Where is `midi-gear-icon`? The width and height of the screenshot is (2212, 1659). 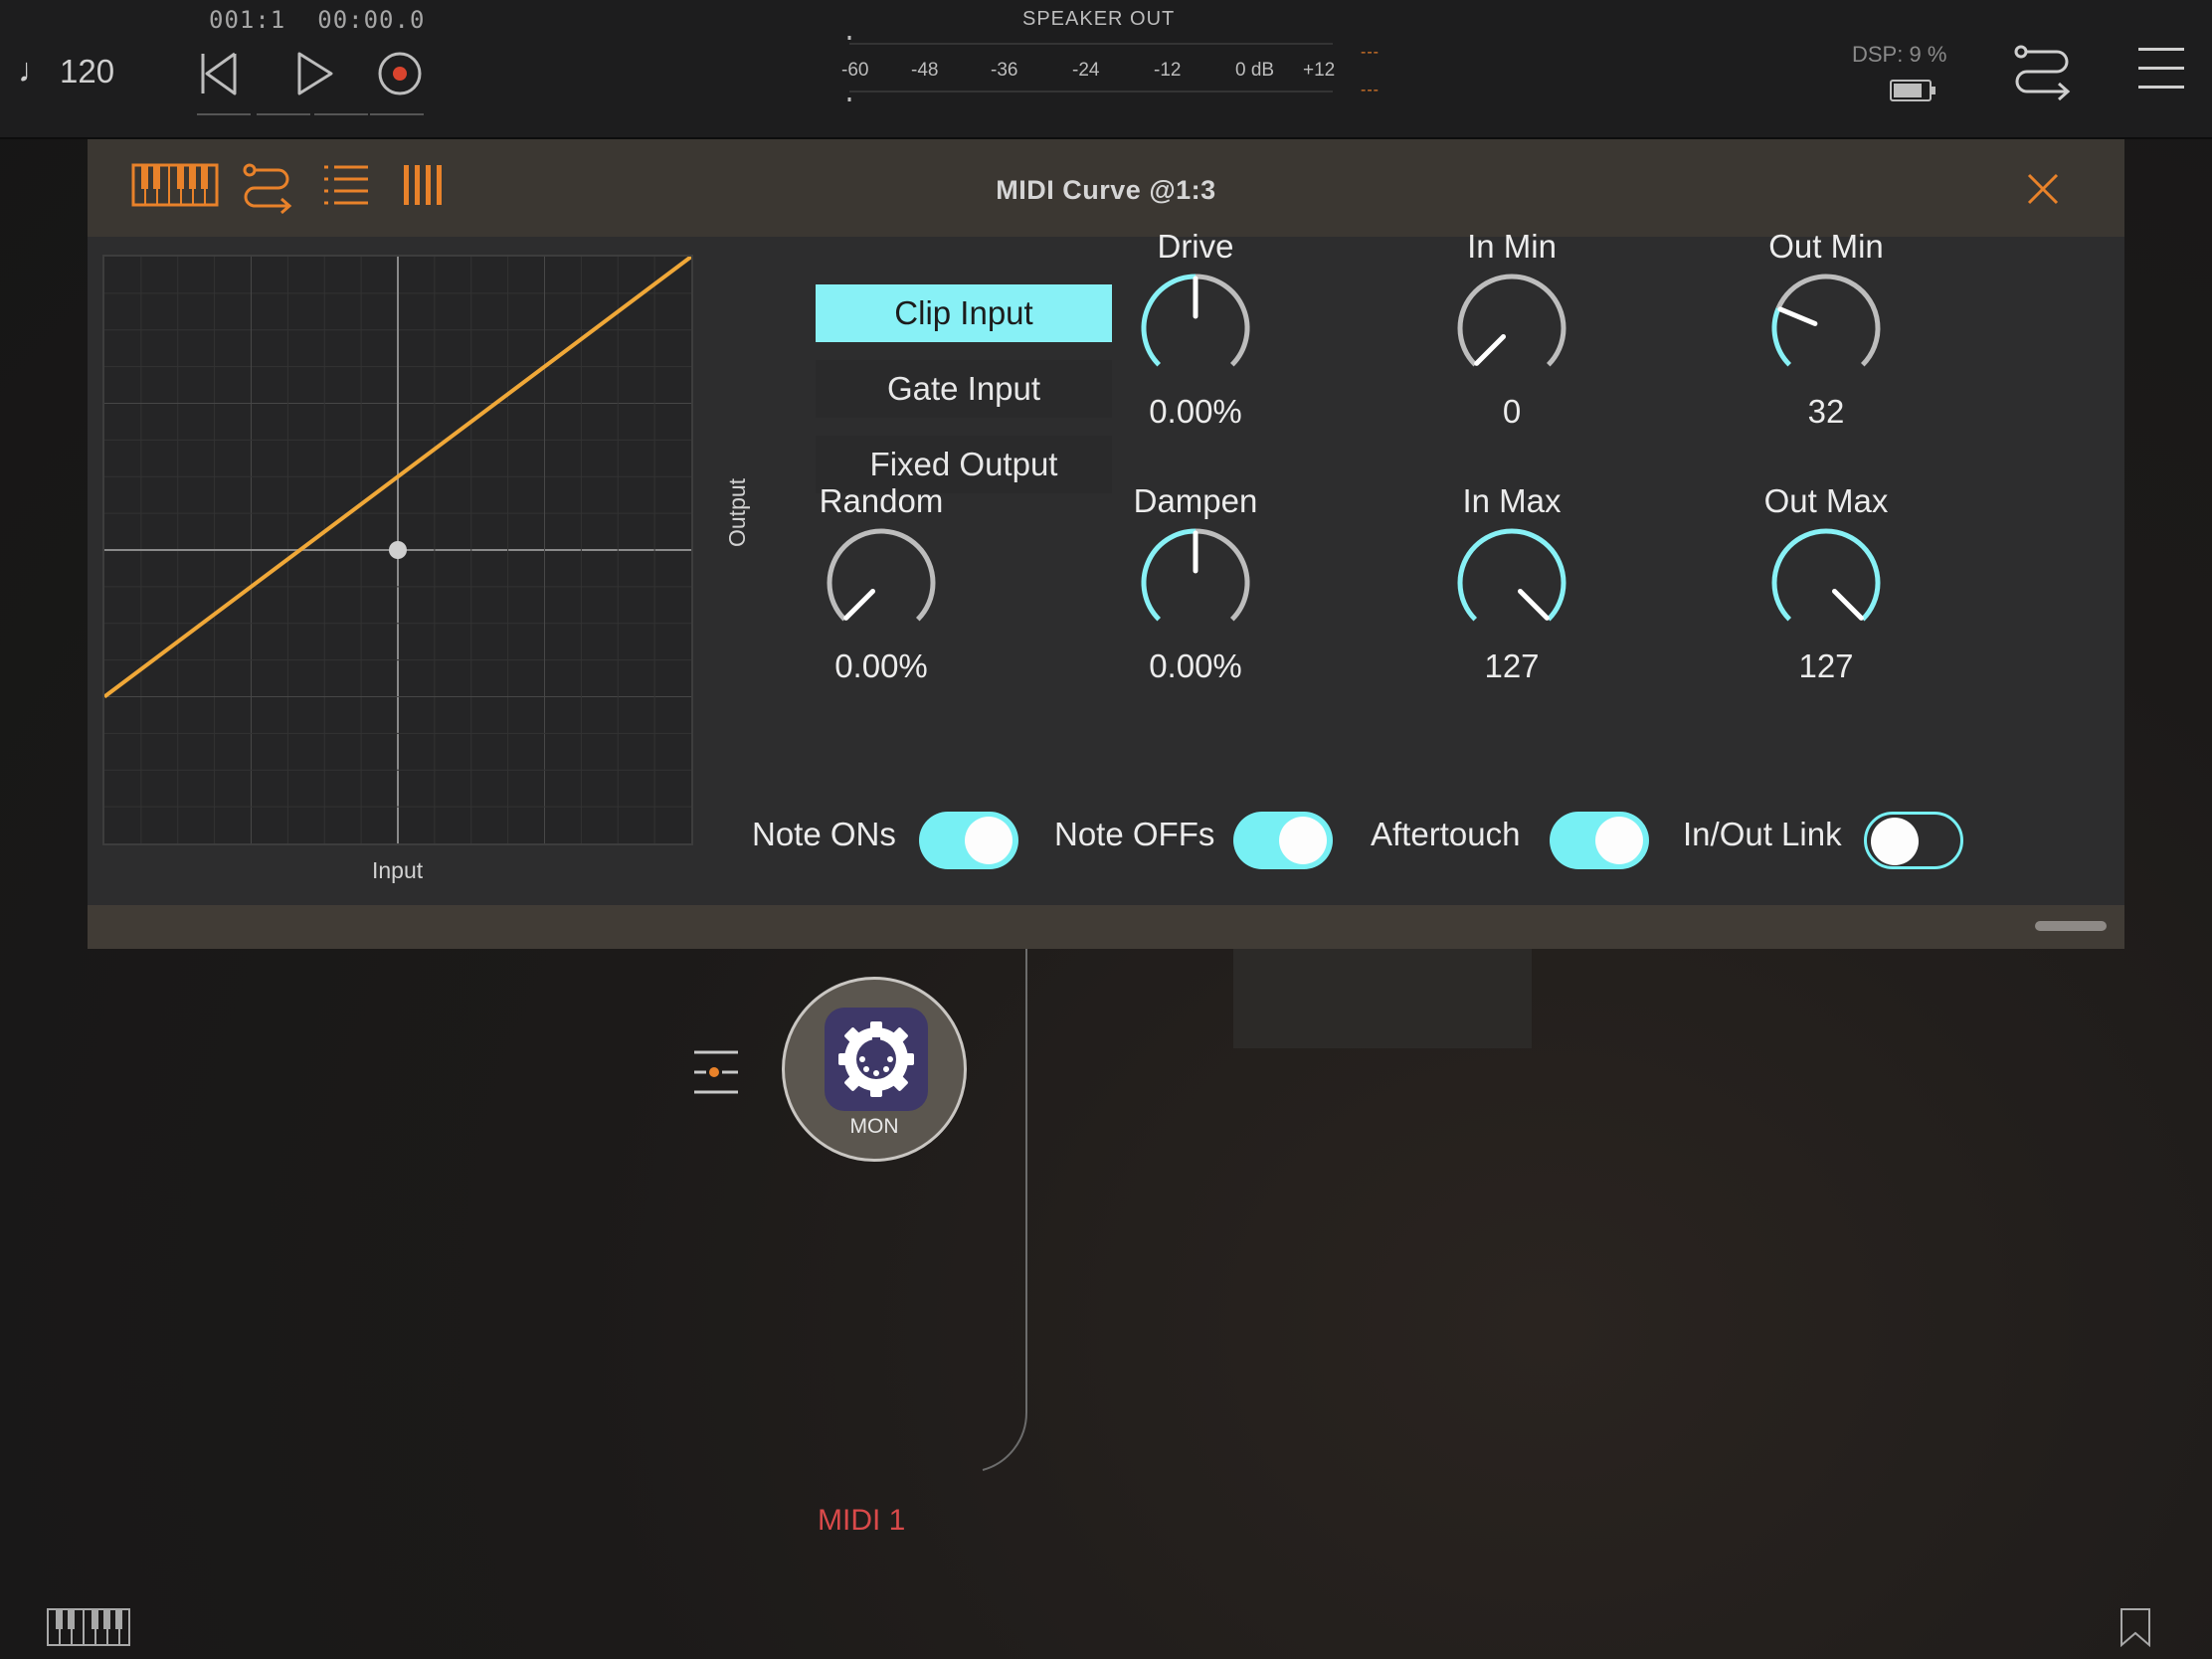
midi-gear-icon is located at coordinates (876, 1059).